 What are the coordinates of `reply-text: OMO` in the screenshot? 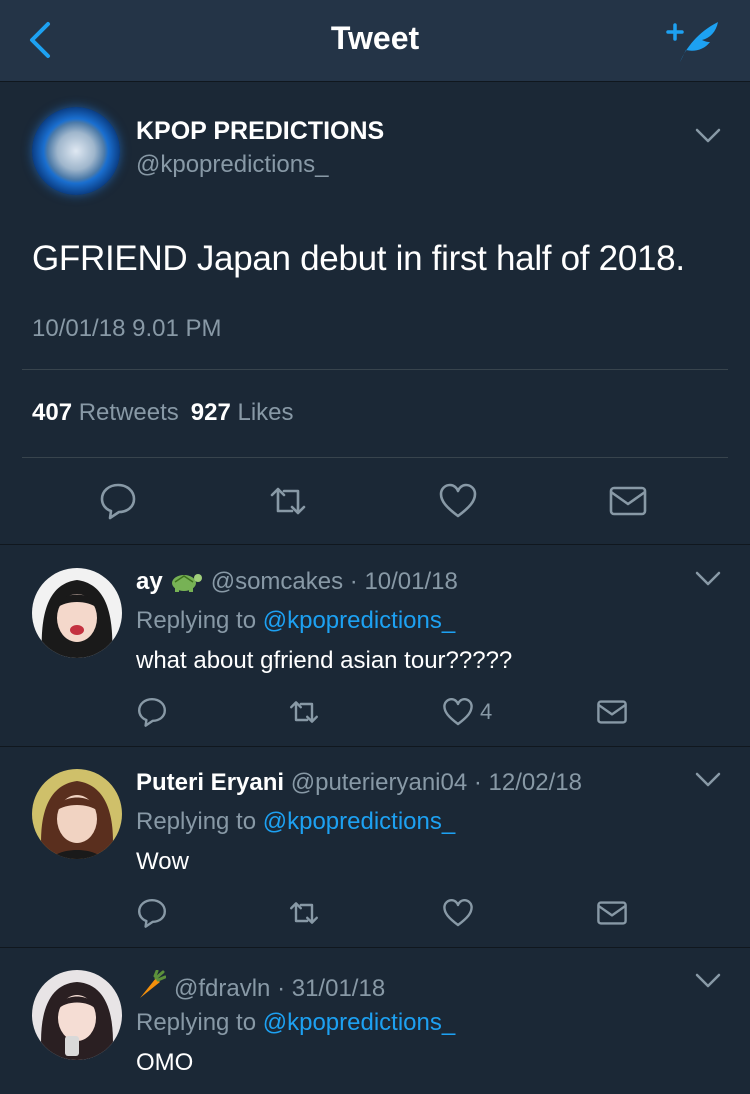 It's located at (165, 1062).